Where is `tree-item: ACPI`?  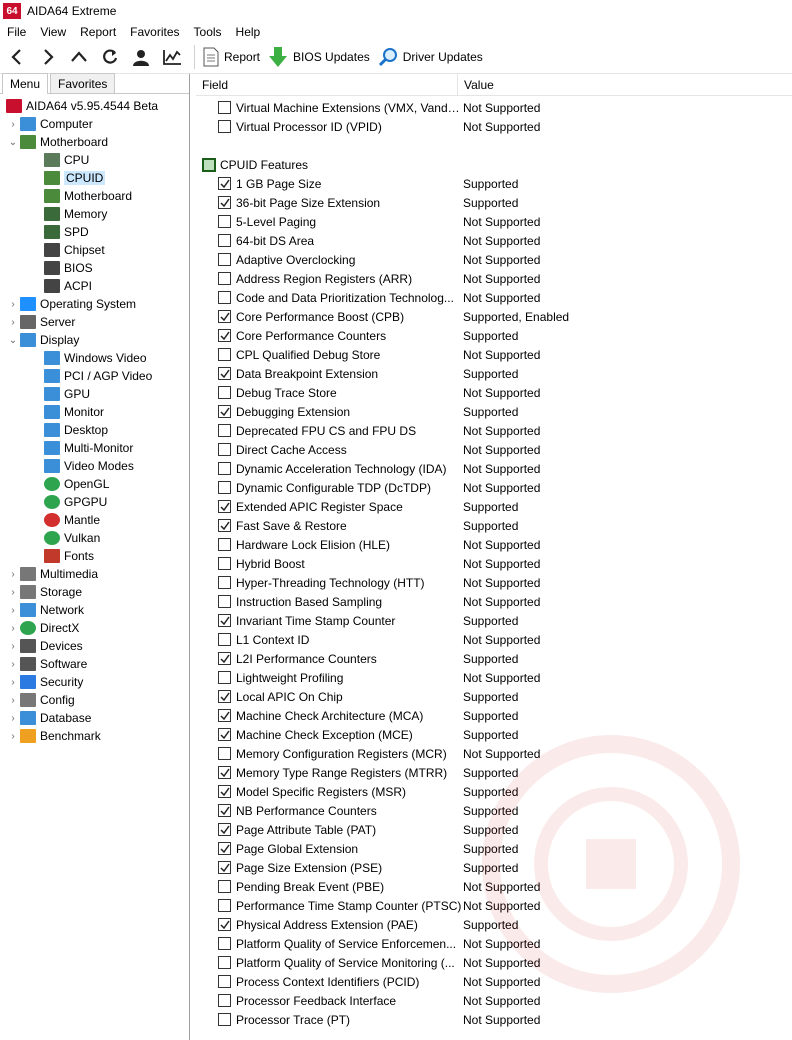 tree-item: ACPI is located at coordinates (68, 286).